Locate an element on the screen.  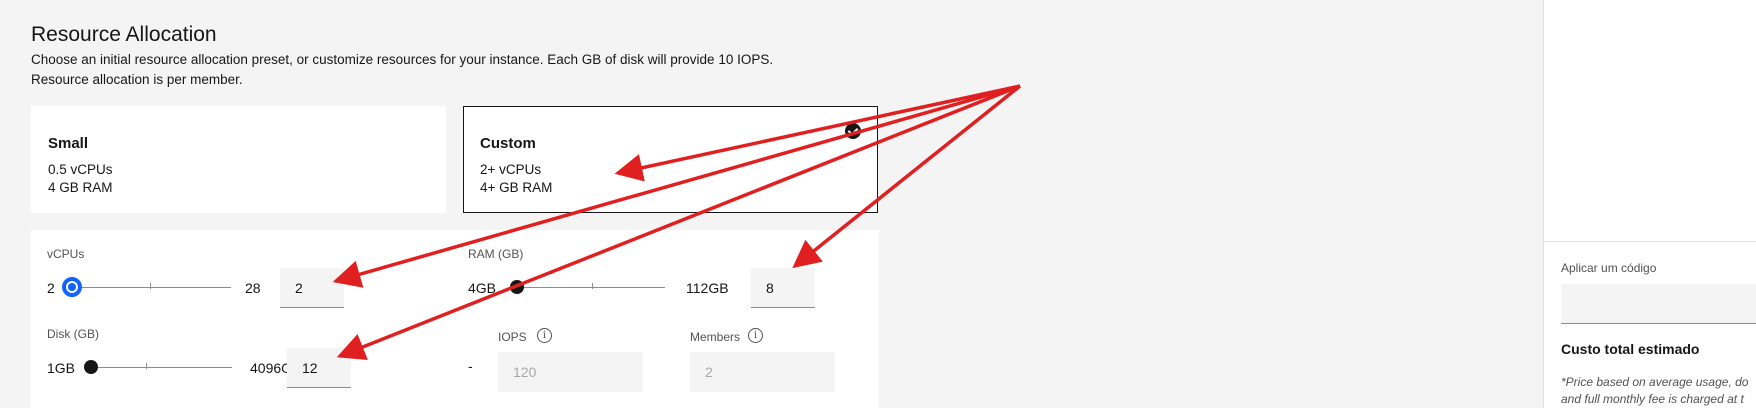
ram-input is located at coordinates (783, 288).